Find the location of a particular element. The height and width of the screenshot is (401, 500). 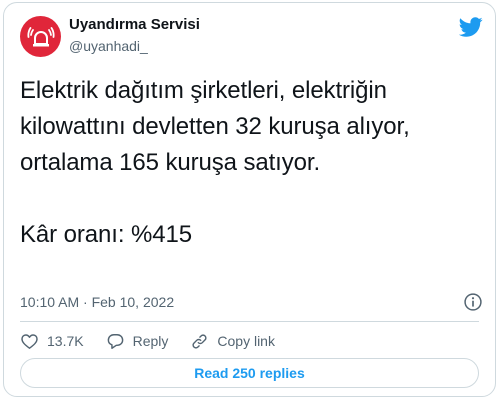

like-button: 13.7K is located at coordinates (52, 341).